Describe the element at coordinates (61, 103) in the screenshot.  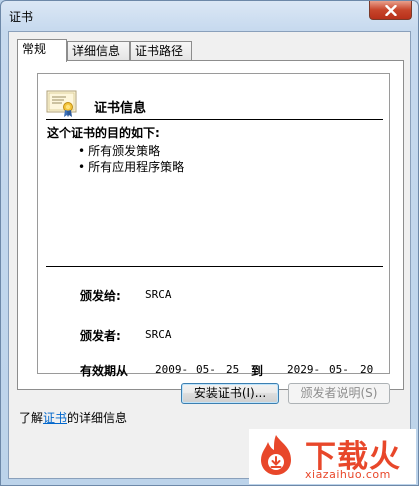
I see `certificate-icon` at that location.